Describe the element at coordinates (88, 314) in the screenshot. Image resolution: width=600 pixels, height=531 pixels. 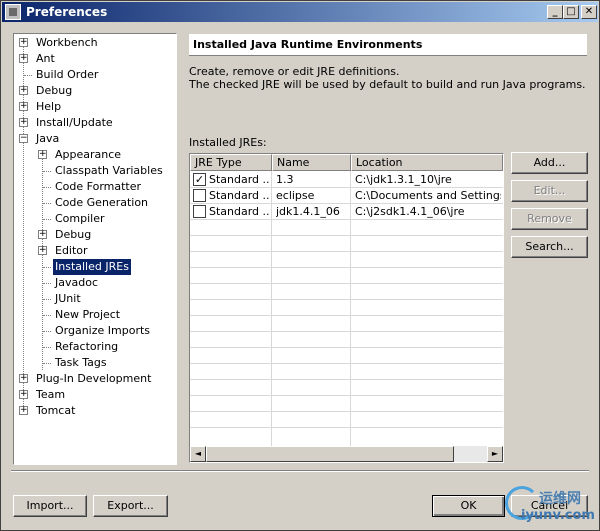
I see `tree-item-label: New Project` at that location.